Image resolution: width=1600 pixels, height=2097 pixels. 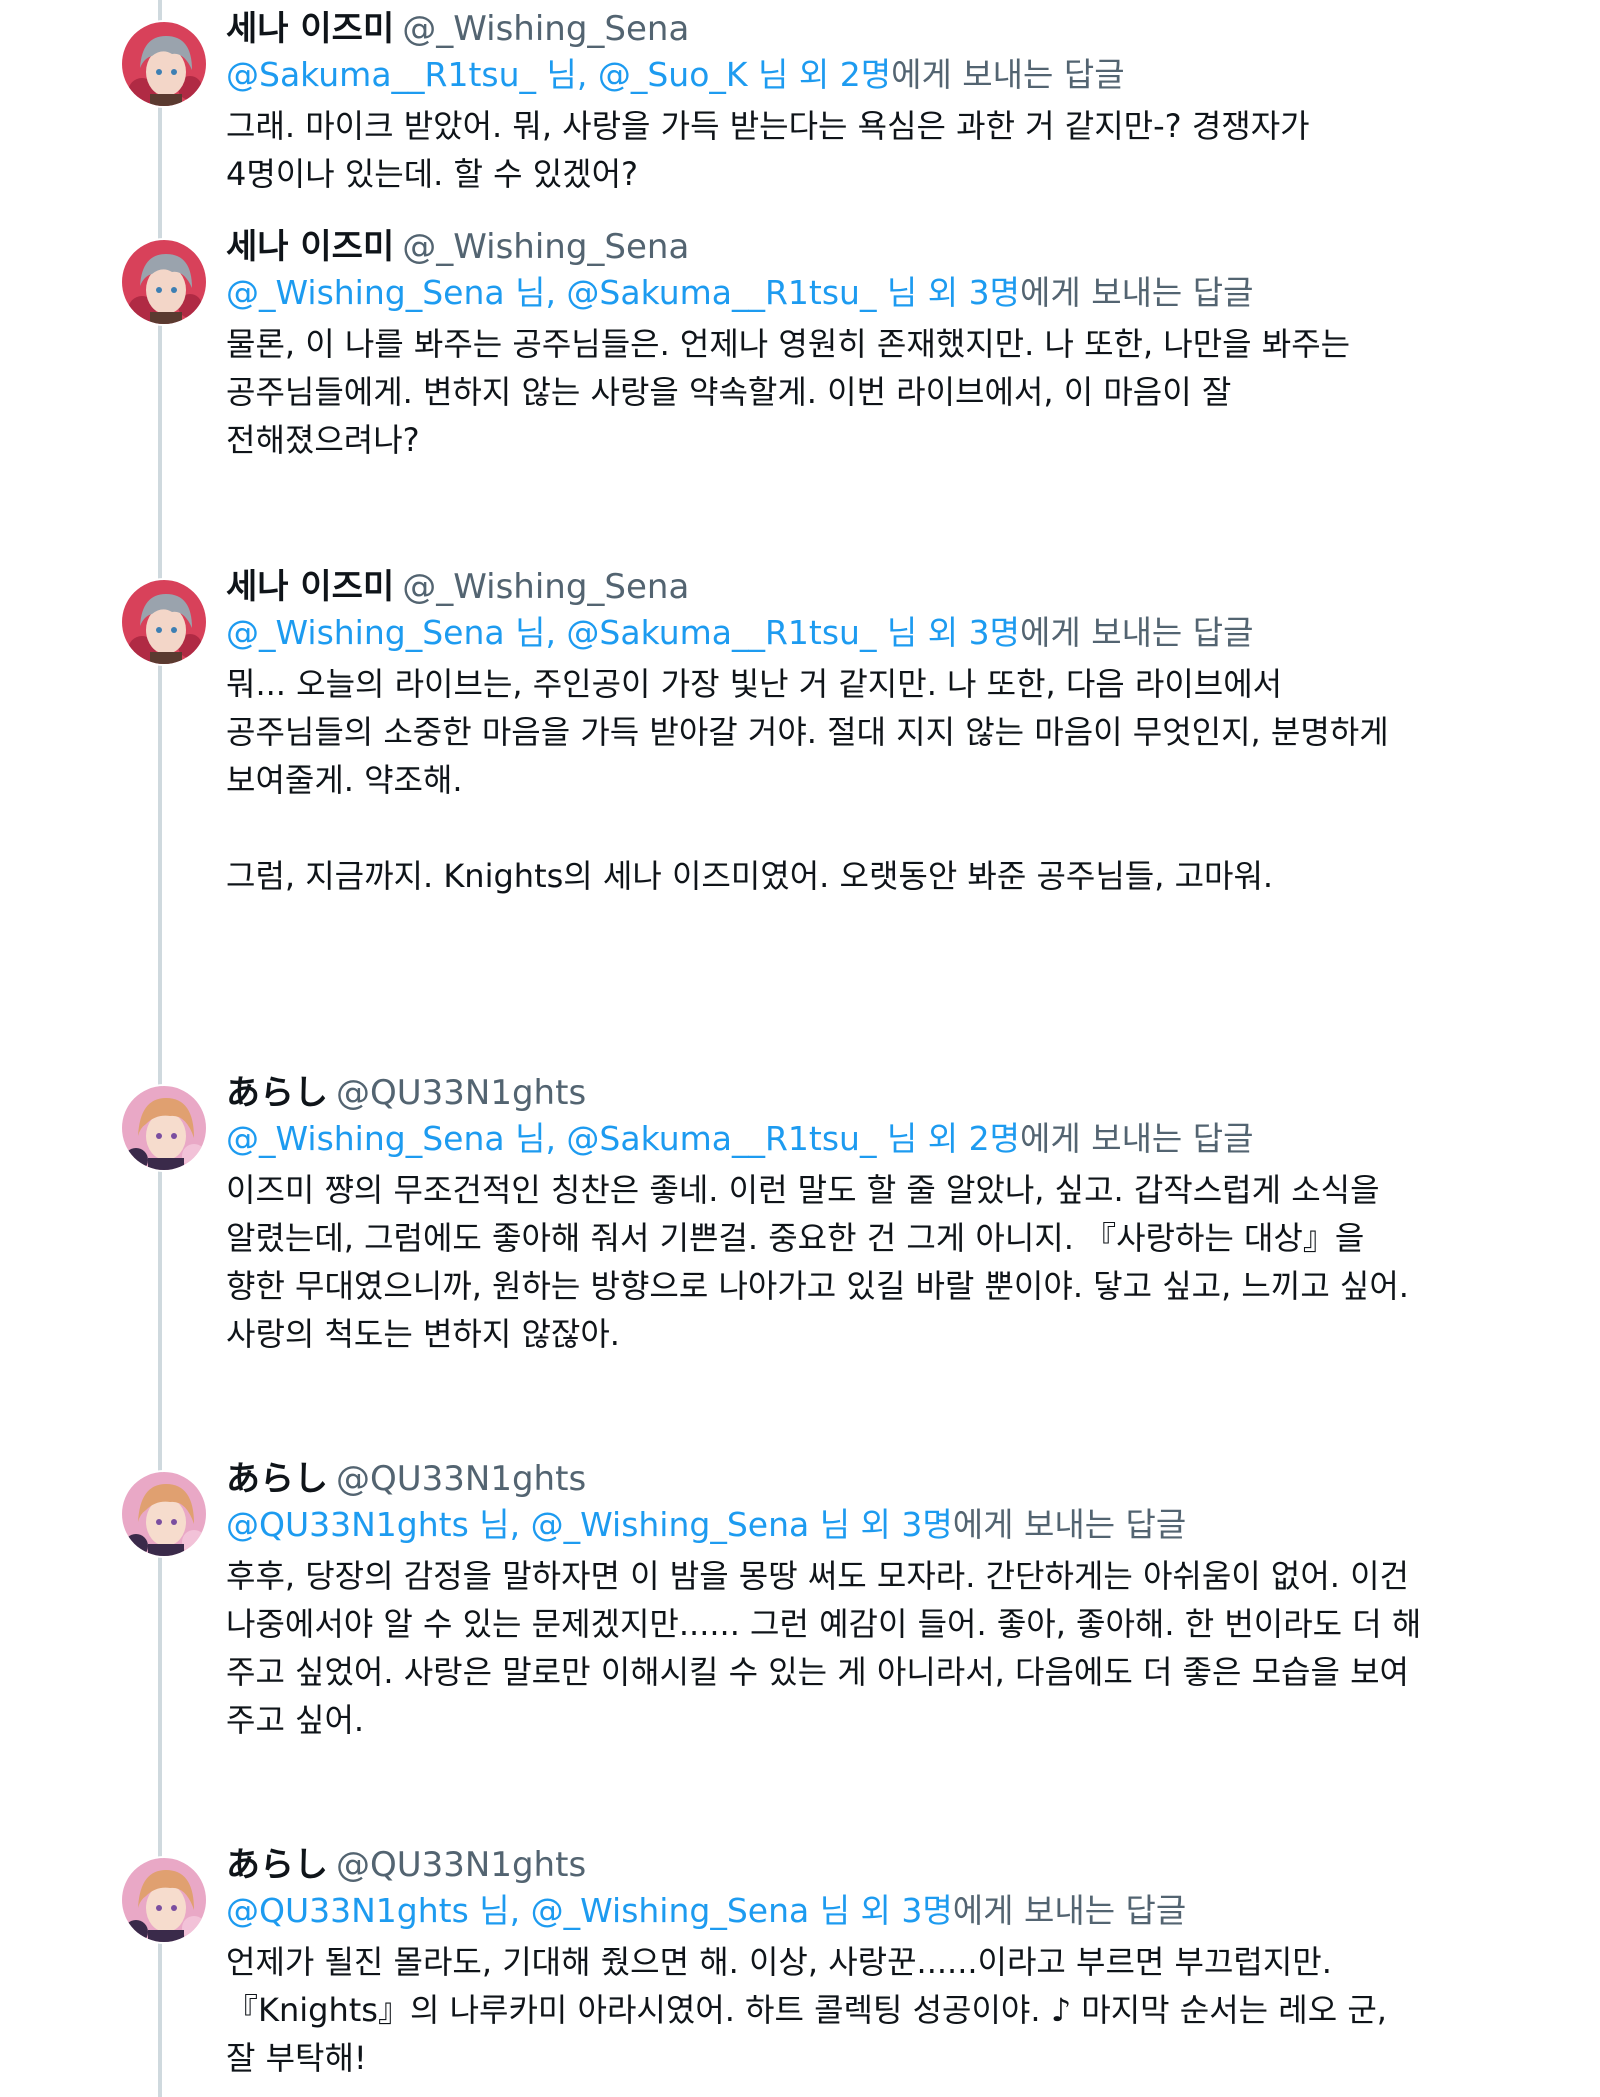 I want to click on reply-mentions-link: @Sakuma__R1tsu_ 님, @_Suo_K 님 외 2명, so click(x=558, y=74).